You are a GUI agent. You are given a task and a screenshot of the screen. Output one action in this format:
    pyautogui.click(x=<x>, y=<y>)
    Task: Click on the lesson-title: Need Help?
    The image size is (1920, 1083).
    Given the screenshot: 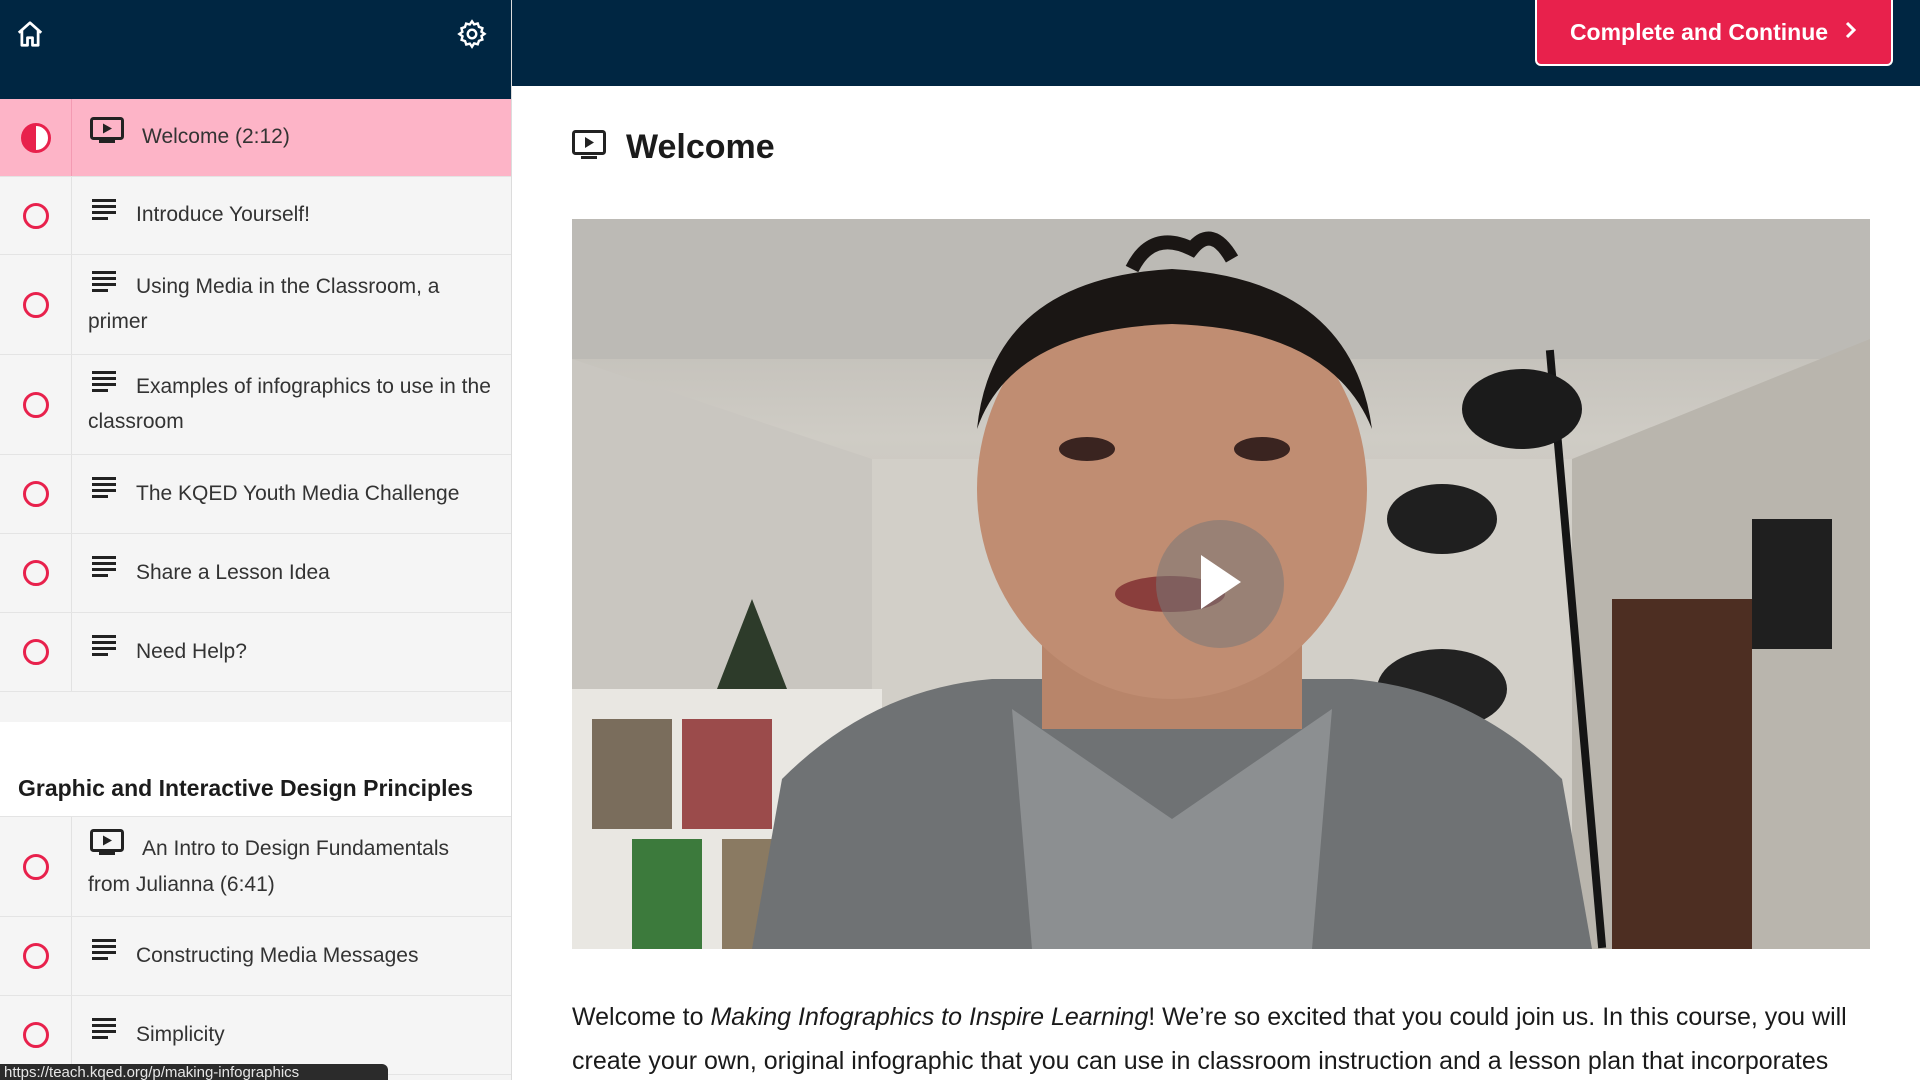 What is the action you would take?
    pyautogui.click(x=191, y=651)
    